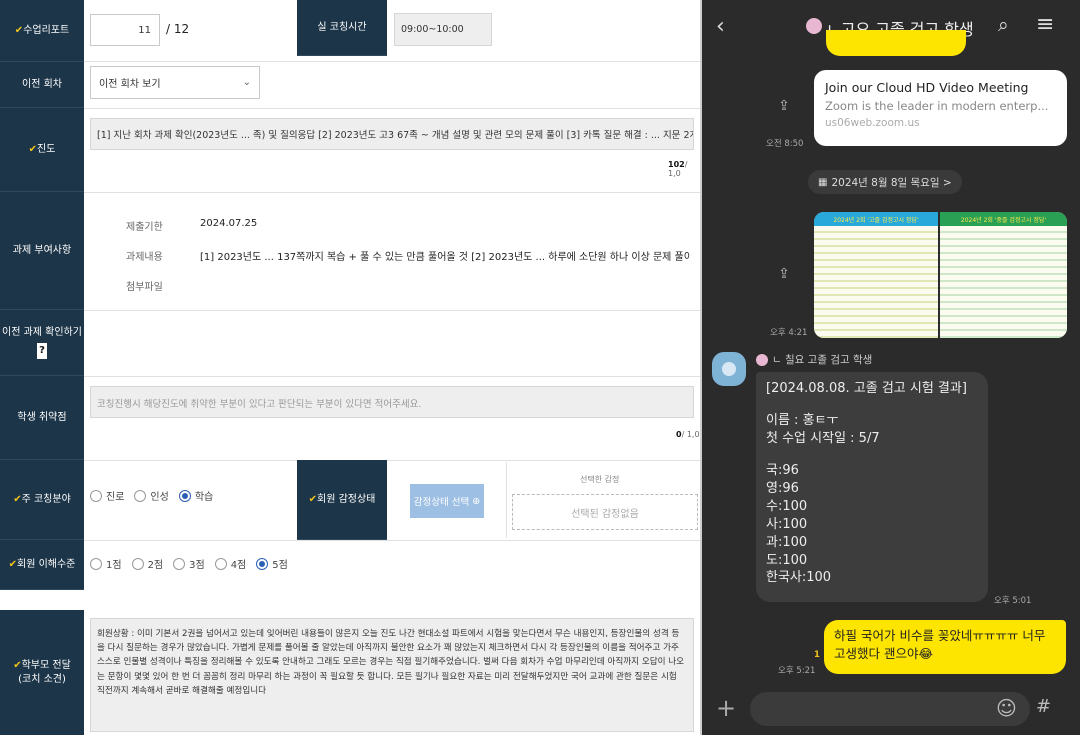 The image size is (1080, 735). Describe the element at coordinates (189, 563) in the screenshot. I see `radio-score-3: 3점` at that location.